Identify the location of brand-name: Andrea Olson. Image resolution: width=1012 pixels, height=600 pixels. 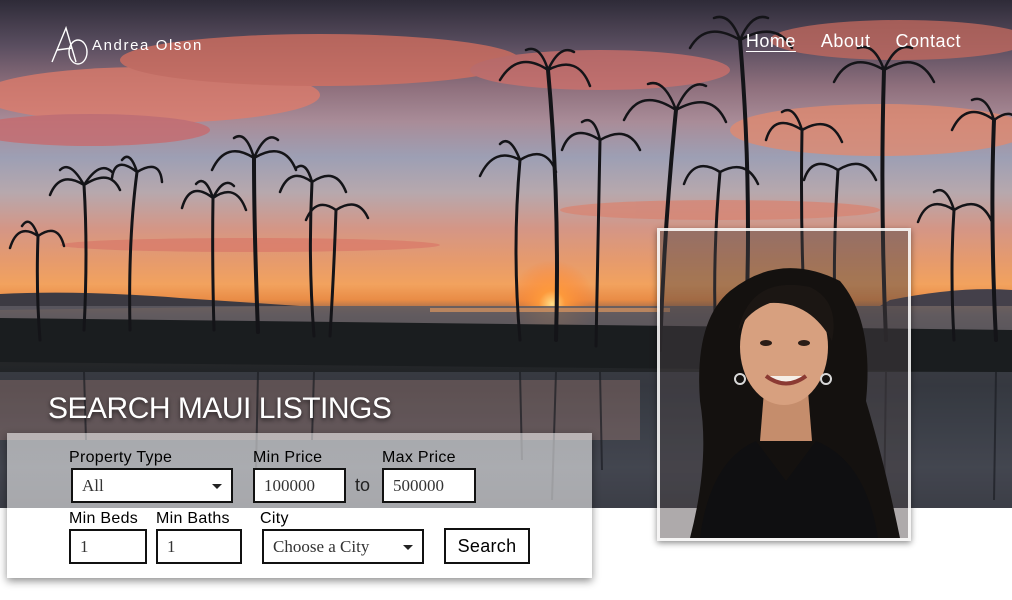
(147, 45).